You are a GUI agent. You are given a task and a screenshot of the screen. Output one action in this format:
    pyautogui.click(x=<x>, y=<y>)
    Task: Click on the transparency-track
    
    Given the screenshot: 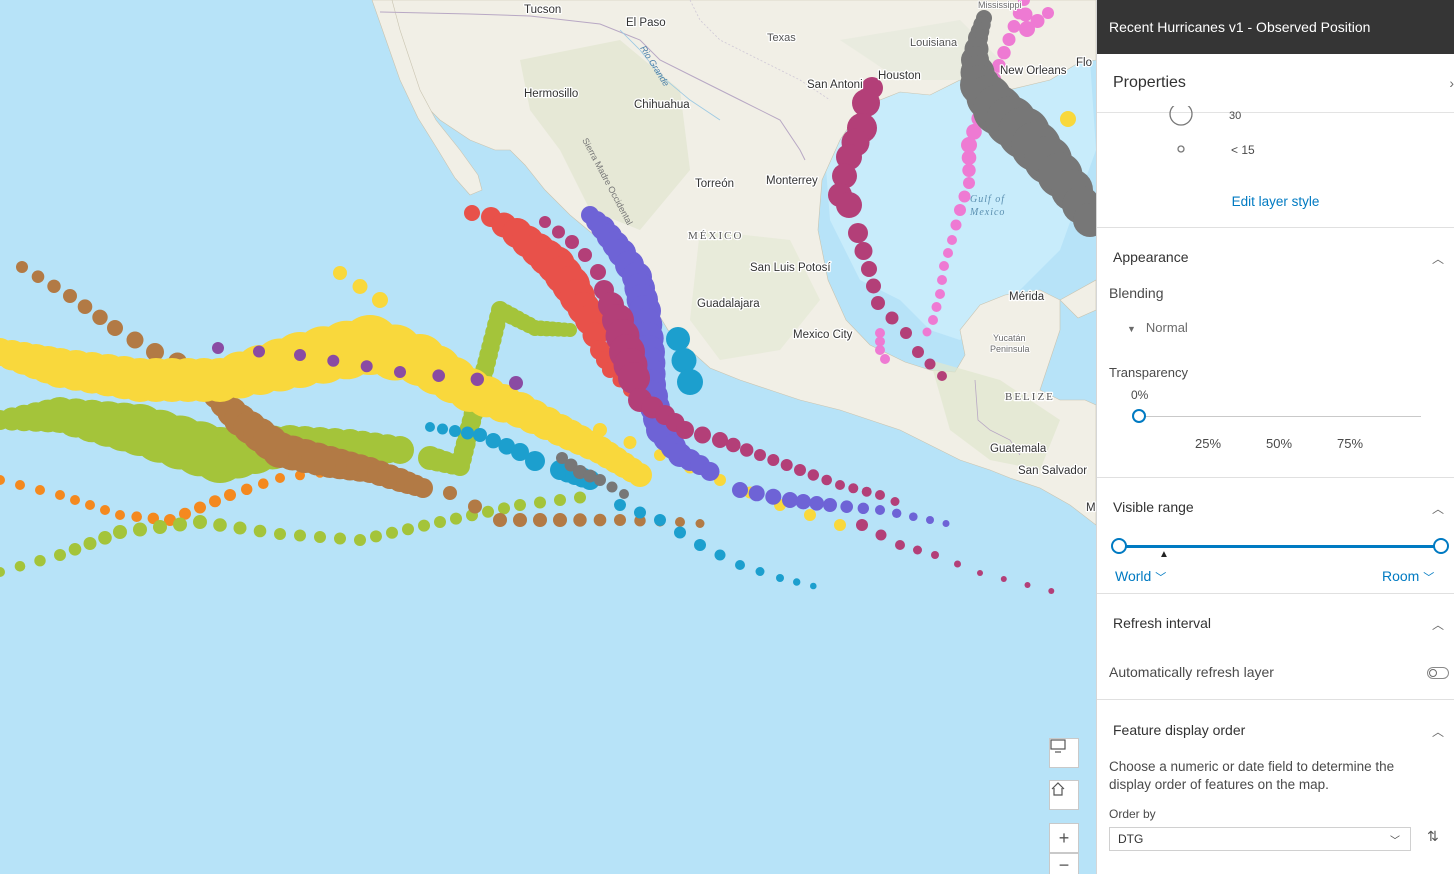 What is the action you would take?
    pyautogui.click(x=1280, y=416)
    